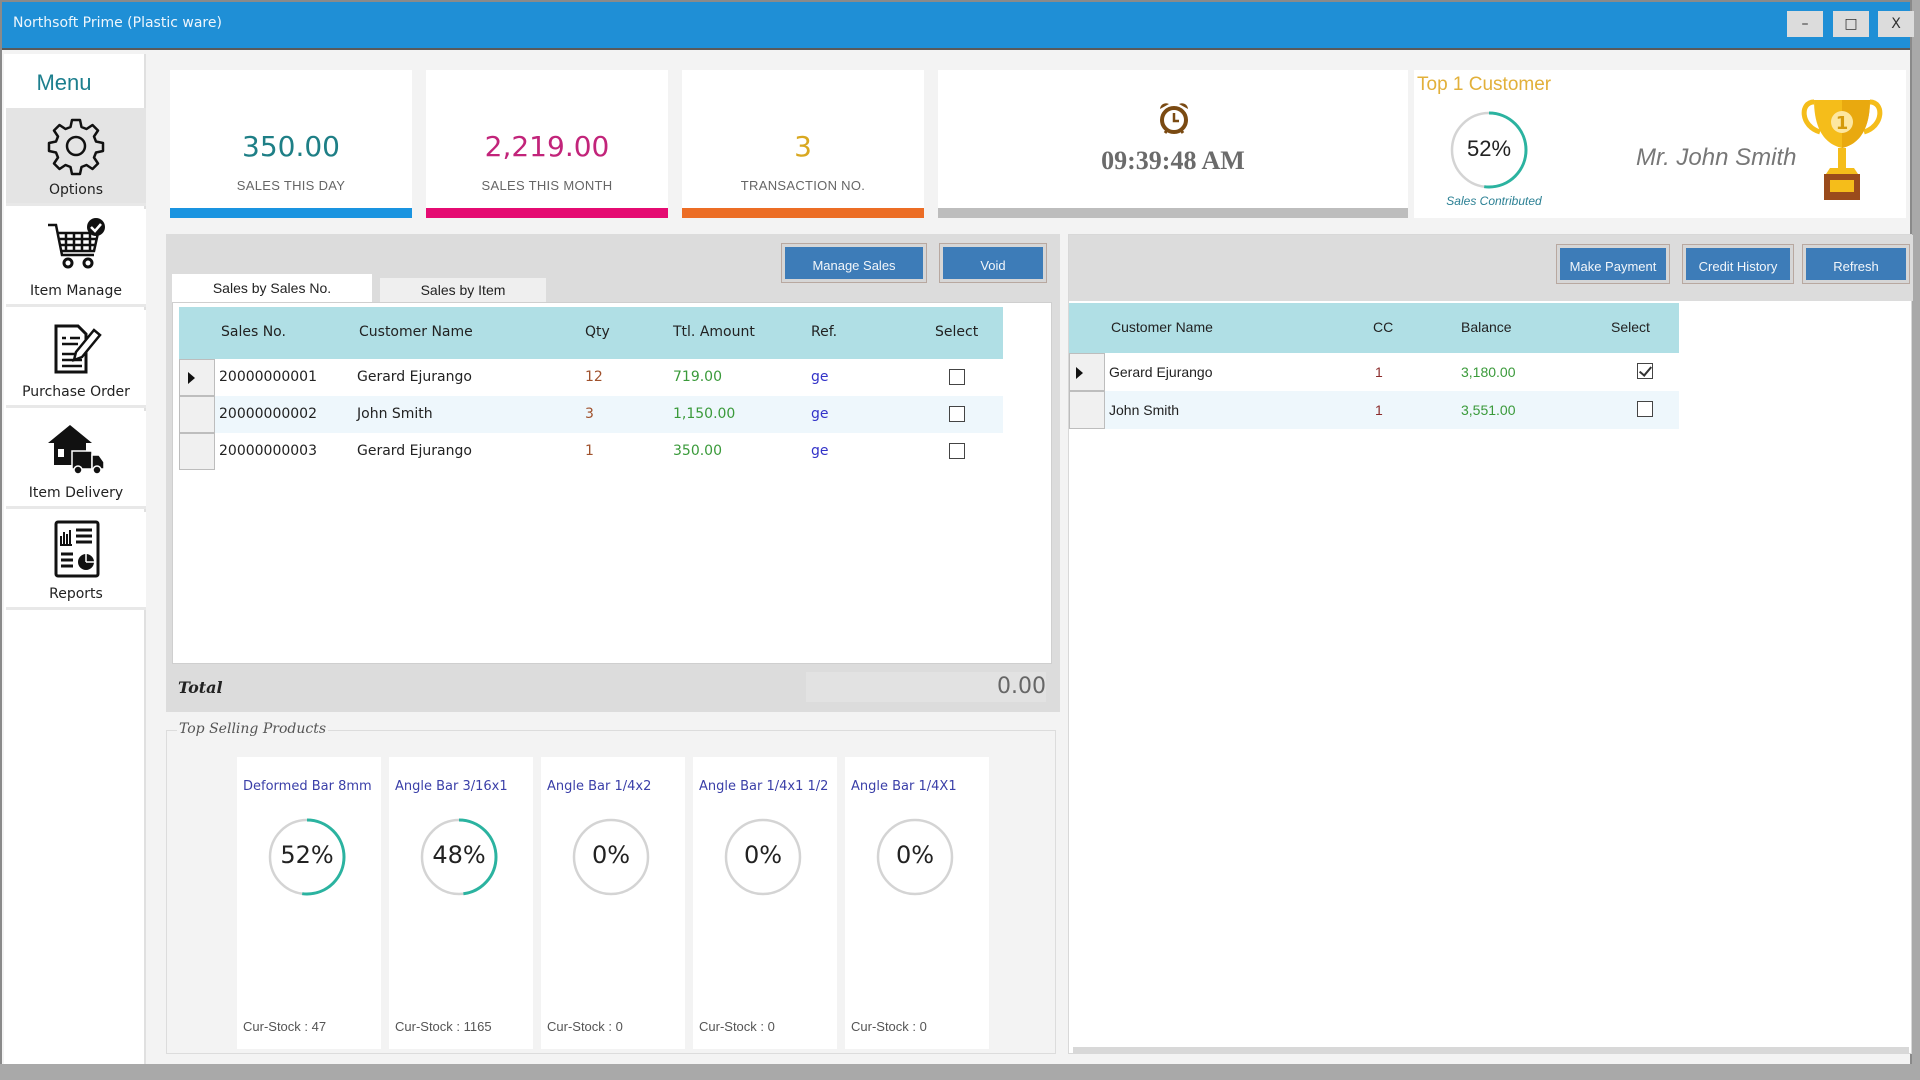 The height and width of the screenshot is (1080, 1920). What do you see at coordinates (594, 377) in the screenshot?
I see `qty-cell: 12` at bounding box center [594, 377].